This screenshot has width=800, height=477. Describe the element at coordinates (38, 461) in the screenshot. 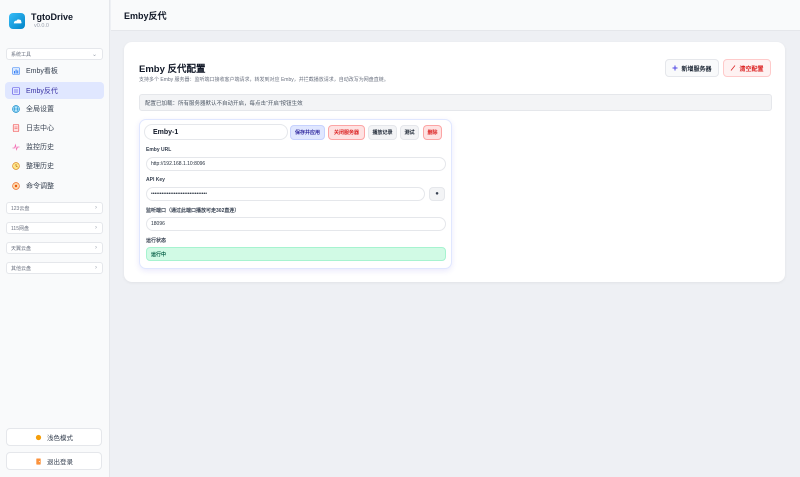

I see `logout-icon` at that location.